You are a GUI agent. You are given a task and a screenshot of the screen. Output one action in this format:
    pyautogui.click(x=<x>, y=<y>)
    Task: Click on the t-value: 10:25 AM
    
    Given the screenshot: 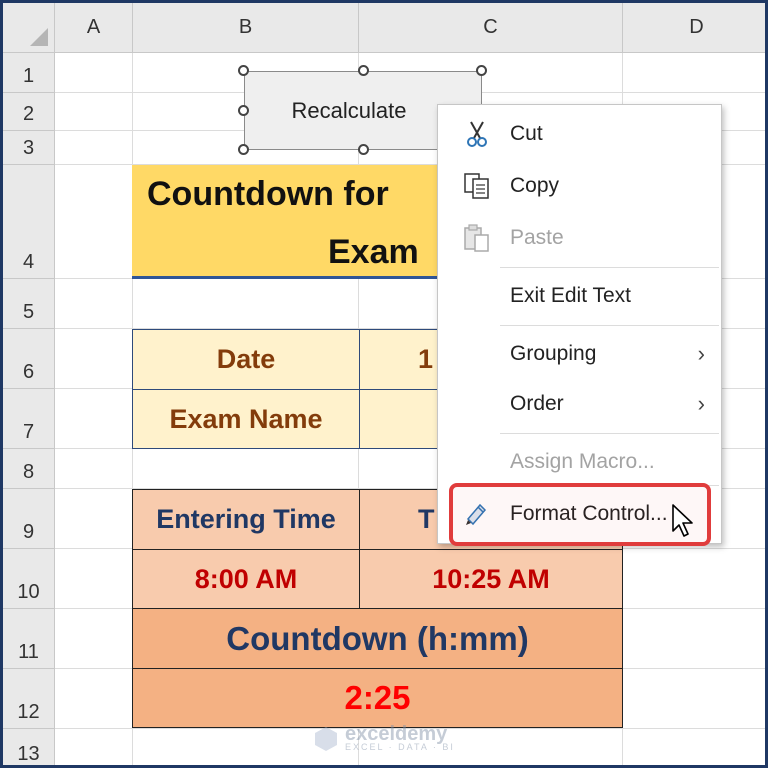 What is the action you would take?
    pyautogui.click(x=491, y=578)
    